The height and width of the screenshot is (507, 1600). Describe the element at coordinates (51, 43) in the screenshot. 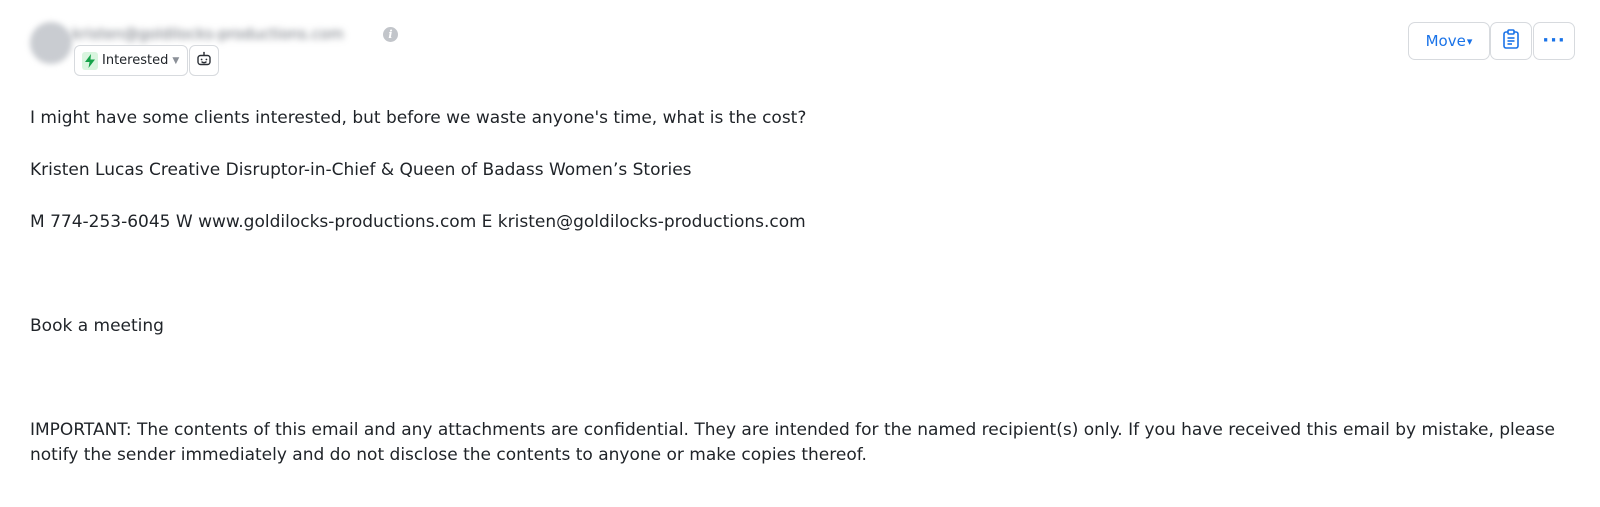

I see `avatar` at that location.